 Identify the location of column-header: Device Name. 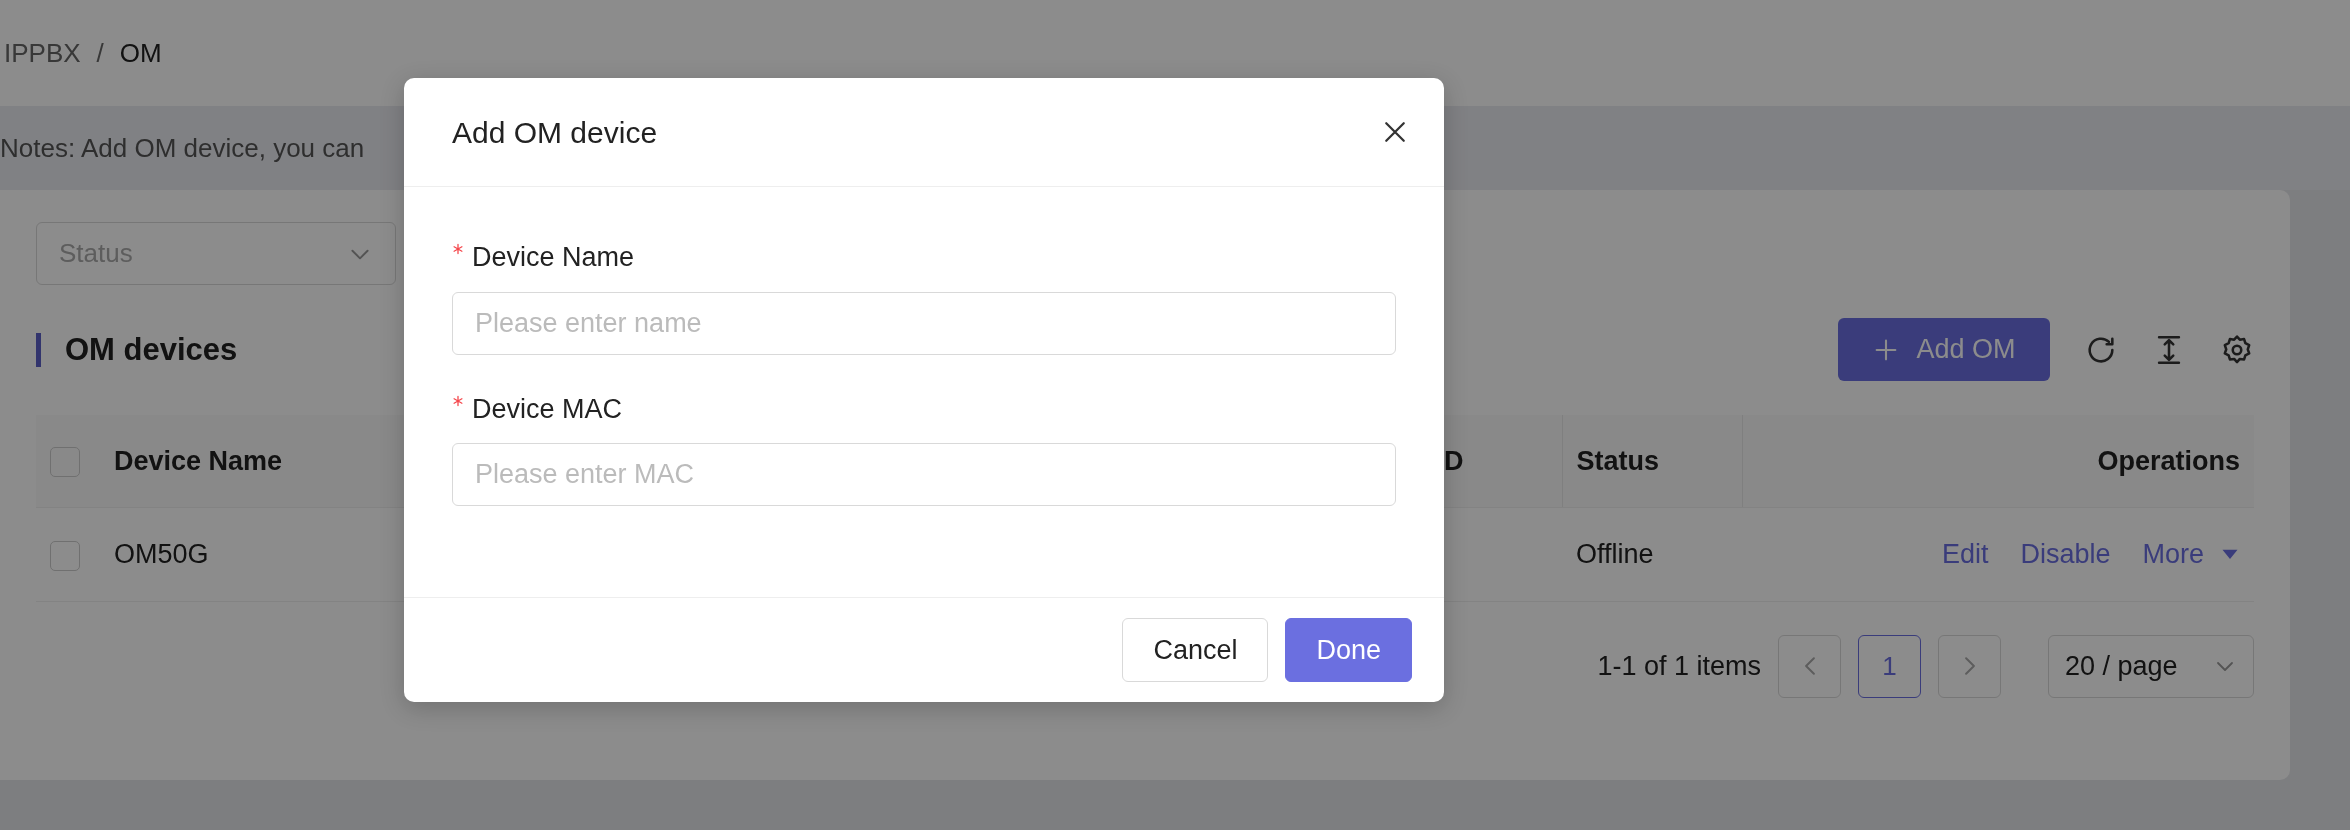
(198, 460).